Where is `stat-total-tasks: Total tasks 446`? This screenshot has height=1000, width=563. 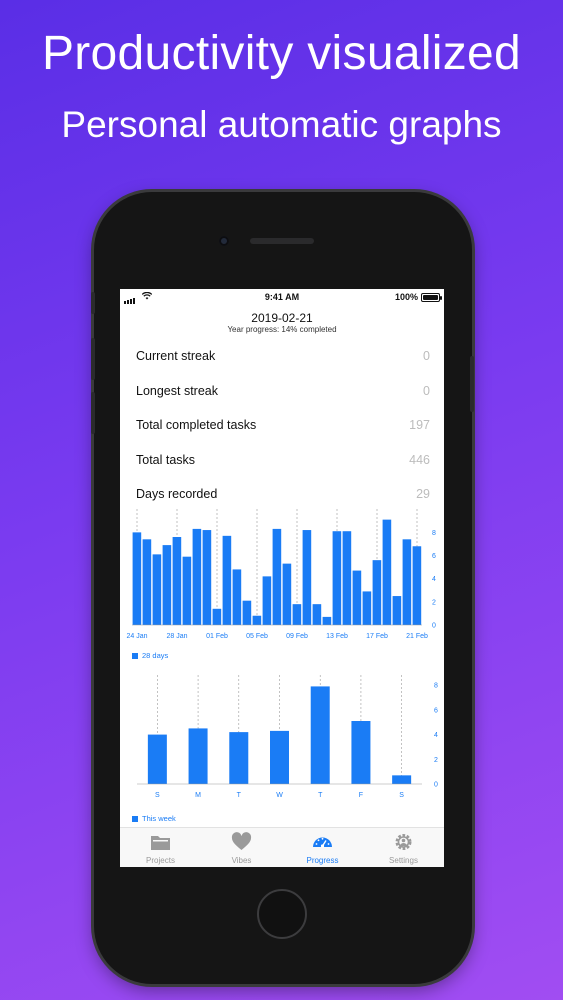 stat-total-tasks: Total tasks 446 is located at coordinates (283, 463).